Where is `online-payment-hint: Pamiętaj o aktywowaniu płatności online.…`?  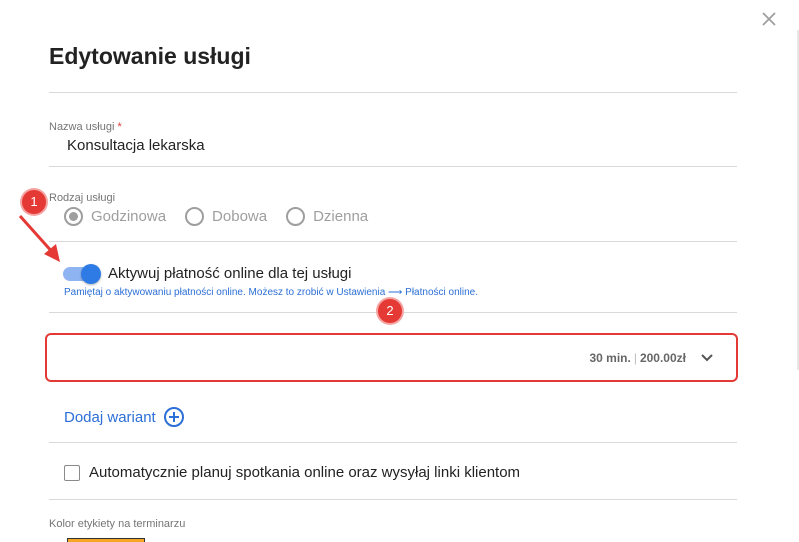 online-payment-hint: Pamiętaj o aktywowaniu płatności online.… is located at coordinates (271, 292).